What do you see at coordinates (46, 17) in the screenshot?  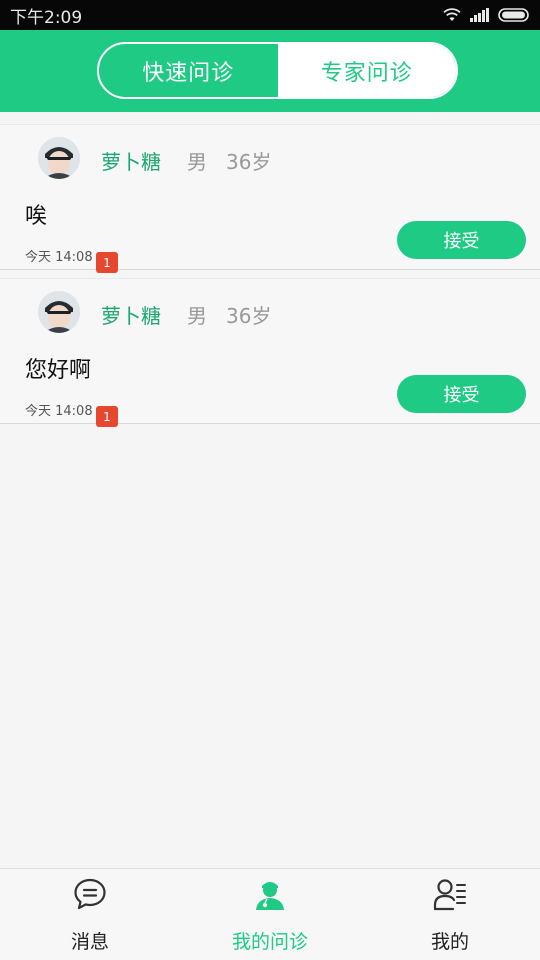 I see `status-time: 下午2:09` at bounding box center [46, 17].